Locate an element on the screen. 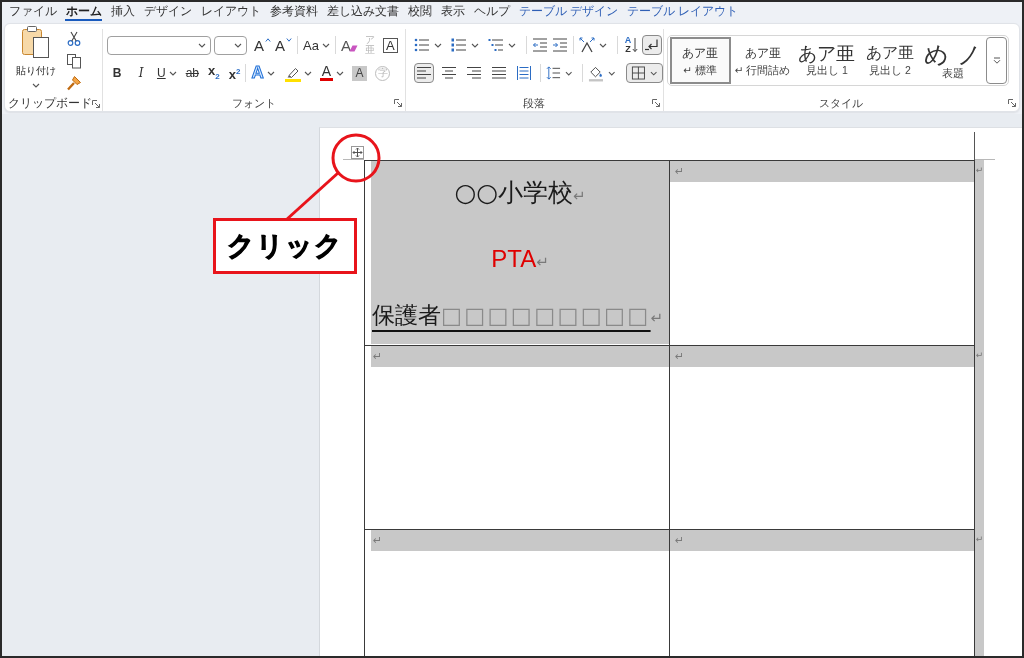 The width and height of the screenshot is (1024, 658). borders-button is located at coordinates (644, 73).